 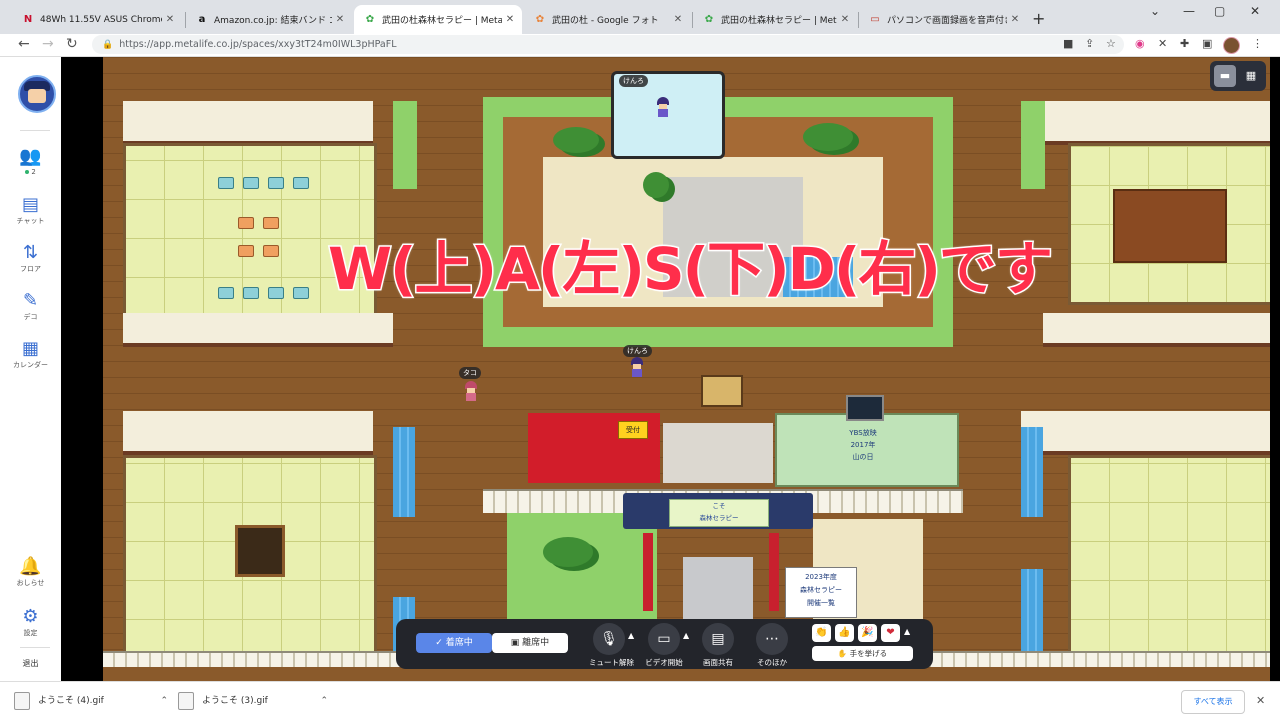 What do you see at coordinates (24, 44) in the screenshot?
I see `back-icon: ←` at bounding box center [24, 44].